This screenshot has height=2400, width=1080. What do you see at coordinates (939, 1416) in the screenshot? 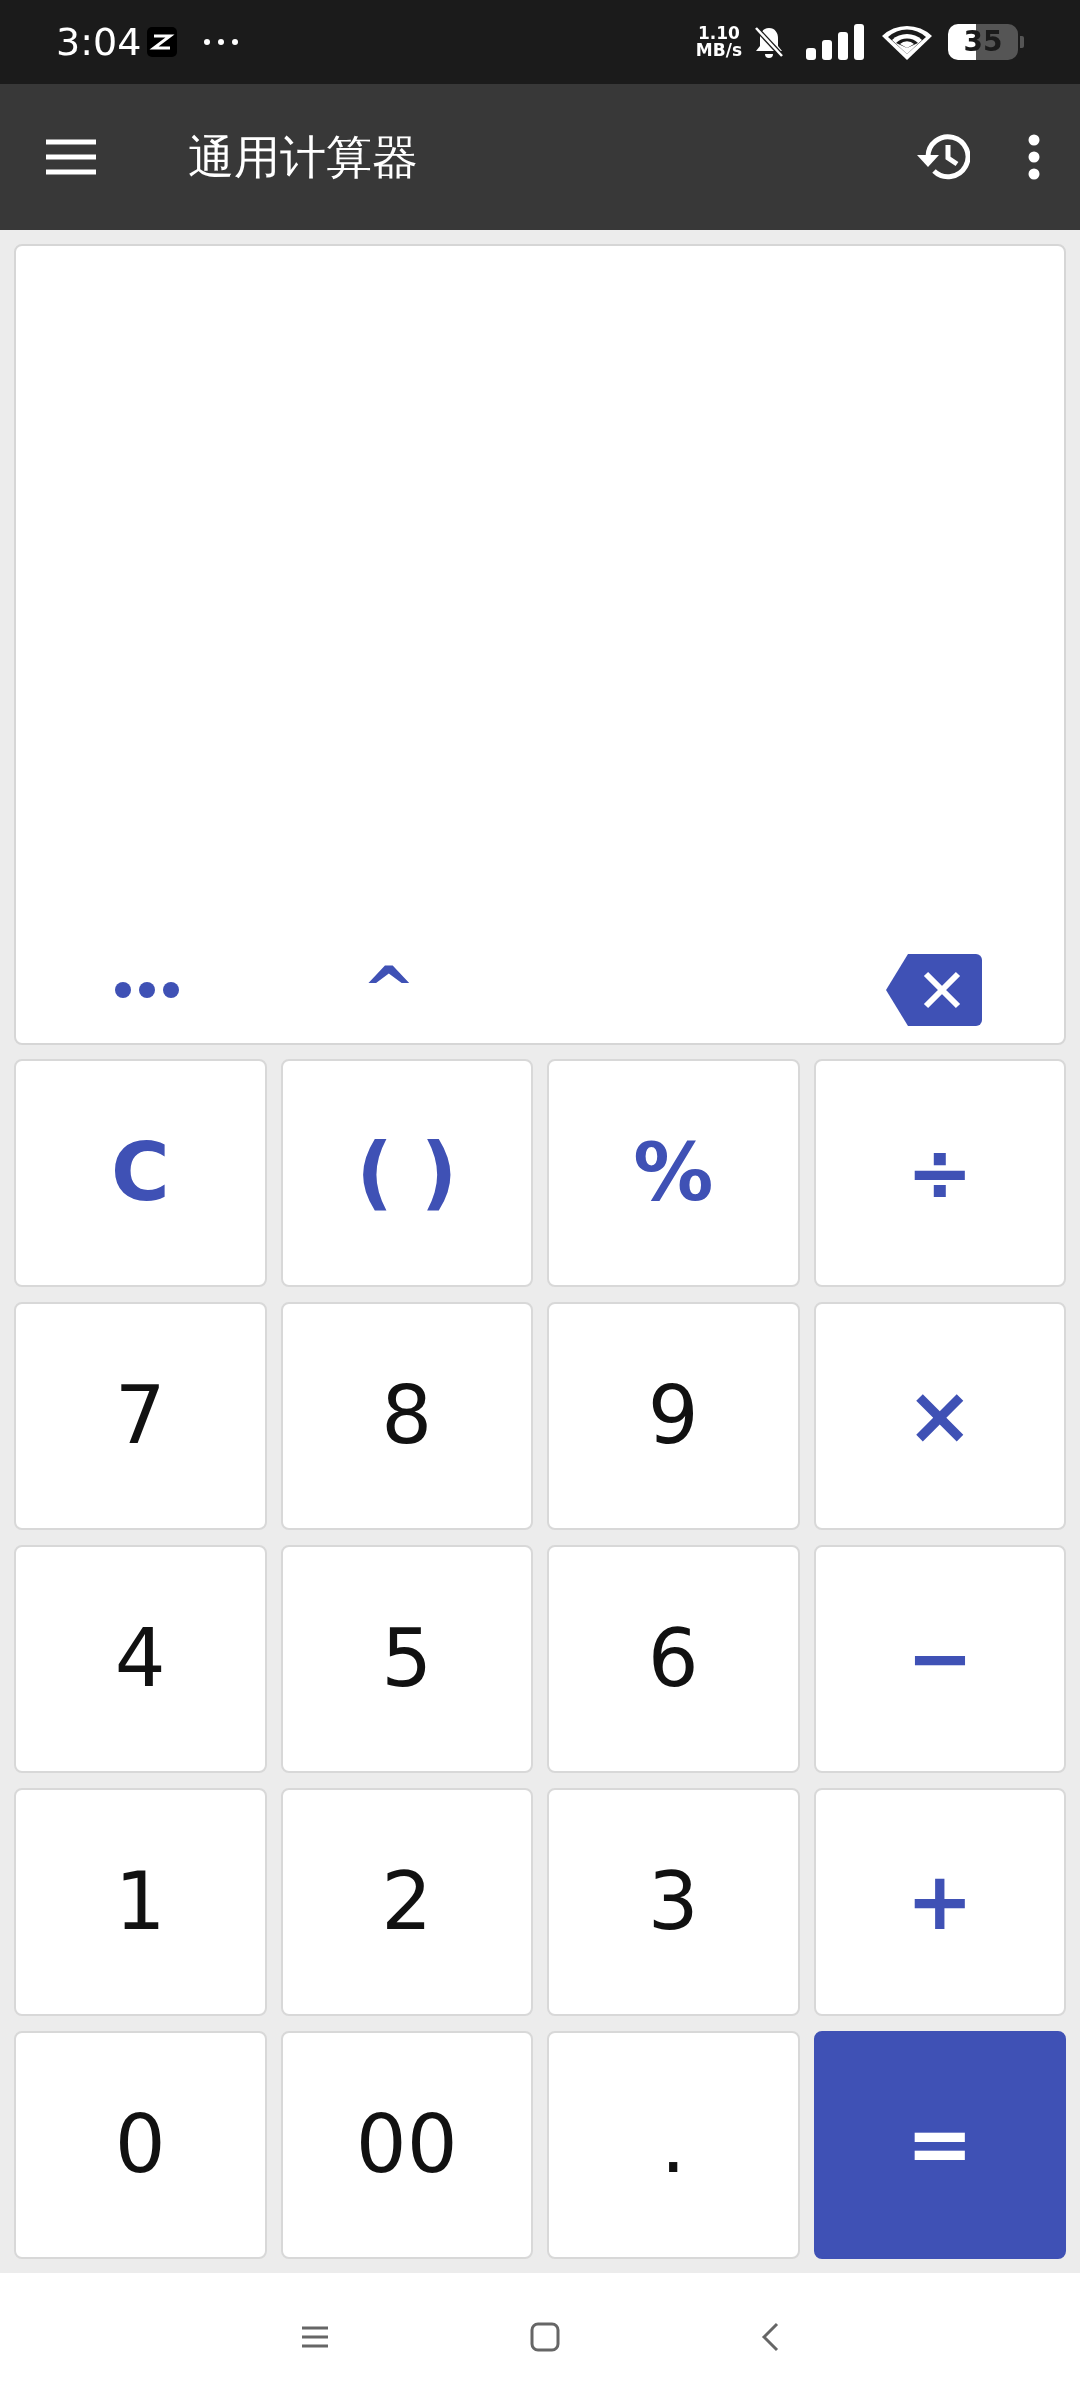
I see `operator-key: ×` at bounding box center [939, 1416].